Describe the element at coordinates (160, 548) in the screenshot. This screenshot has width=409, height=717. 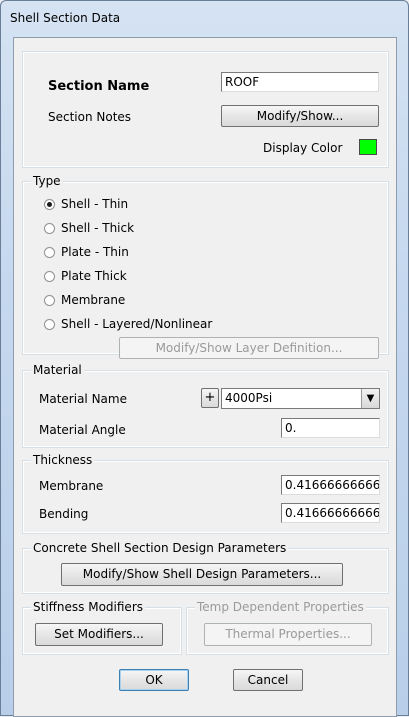
I see `design-legend: Concrete Shell Section Design Parameters` at that location.